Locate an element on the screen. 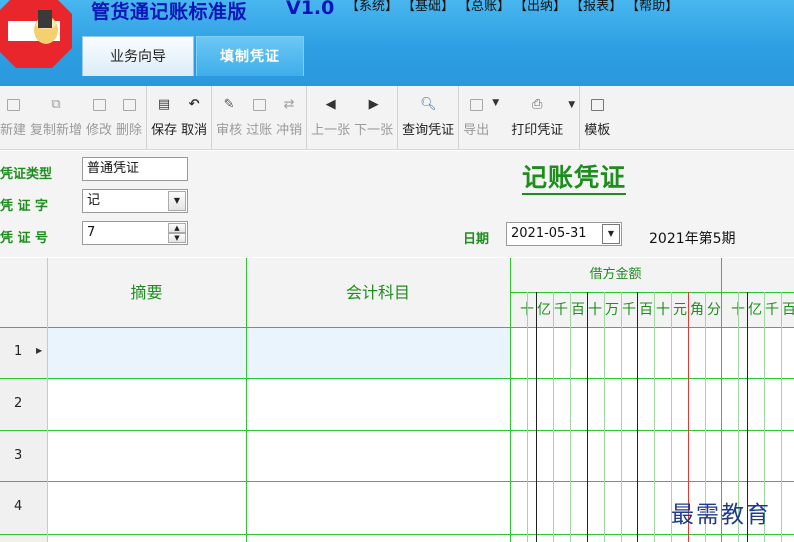 This screenshot has width=794, height=542. spin-up-icon: ▲ is located at coordinates (177, 228).